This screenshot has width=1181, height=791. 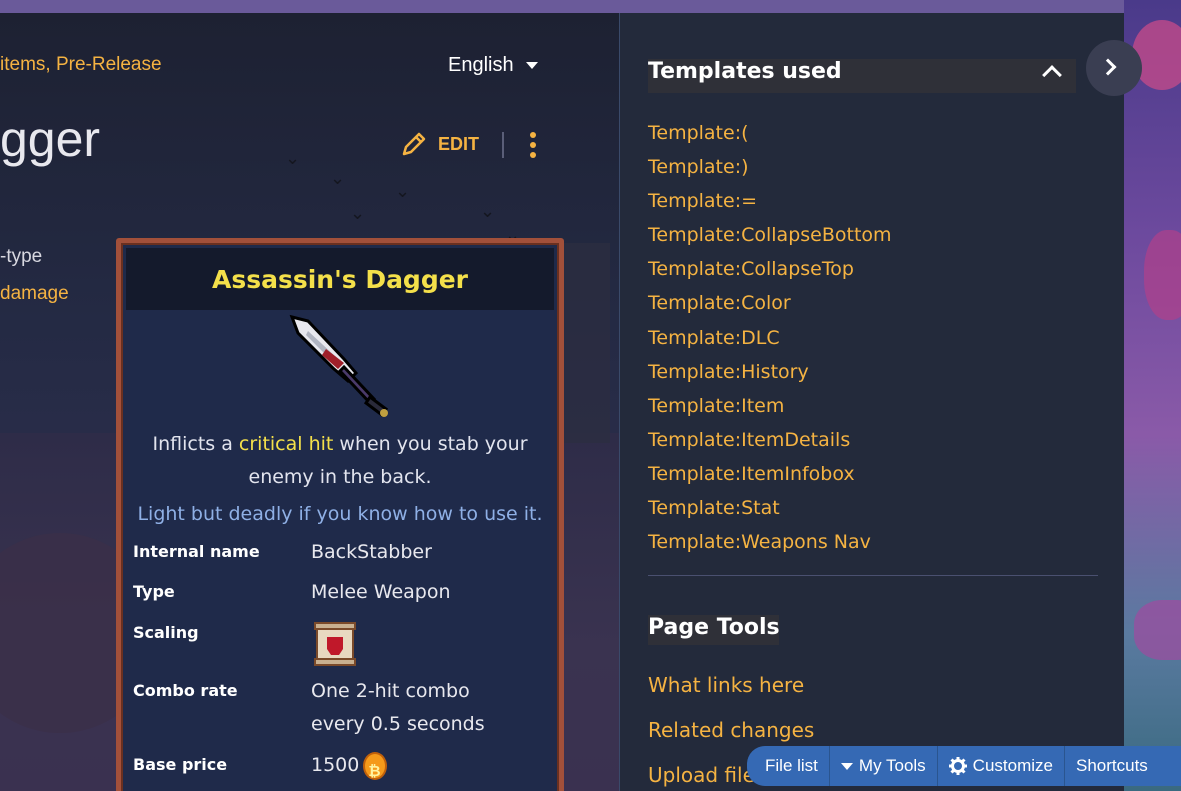 I want to click on combo-rate-value-line2: every 0.5 seconds, so click(x=398, y=724).